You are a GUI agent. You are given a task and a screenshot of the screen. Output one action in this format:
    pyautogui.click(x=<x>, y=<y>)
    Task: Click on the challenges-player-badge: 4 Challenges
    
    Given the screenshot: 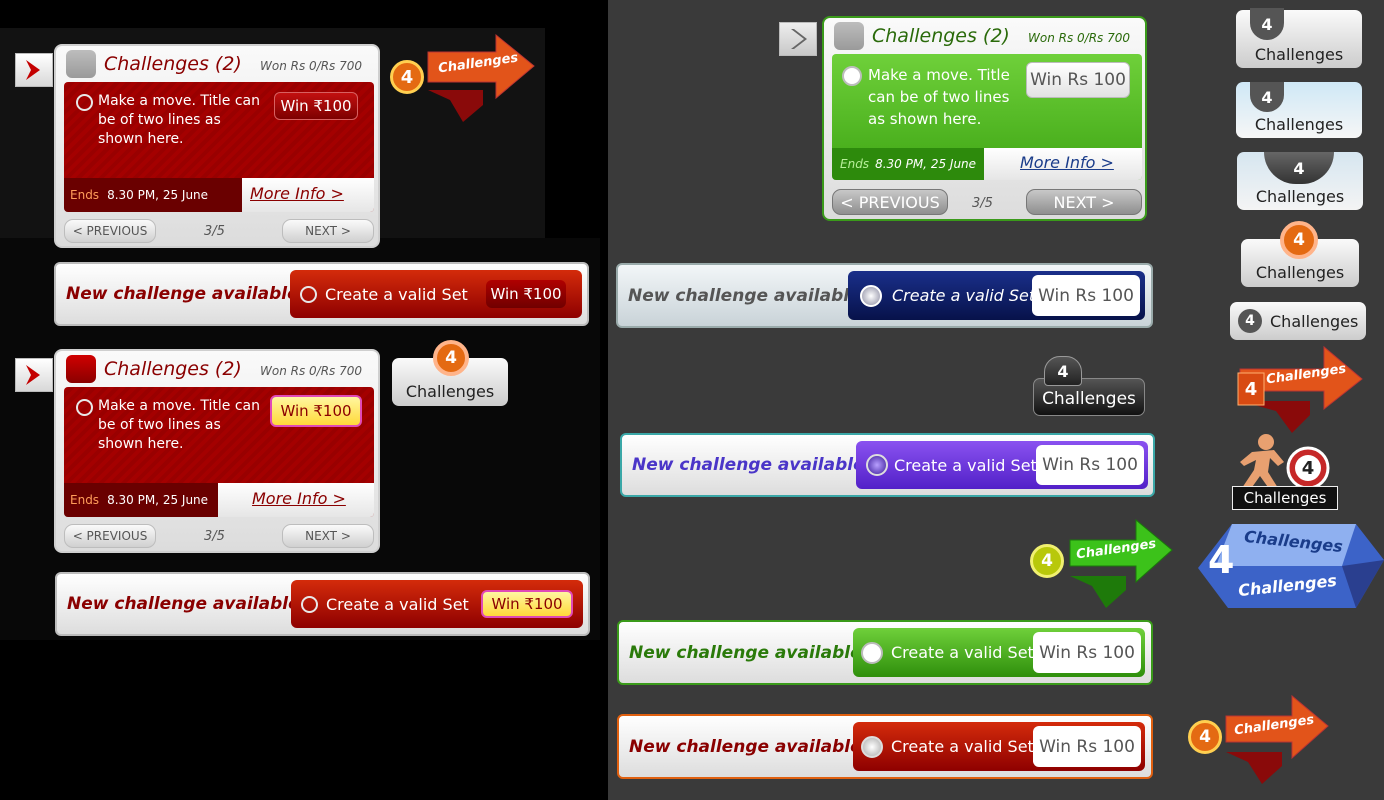 What is the action you would take?
    pyautogui.click(x=1285, y=471)
    